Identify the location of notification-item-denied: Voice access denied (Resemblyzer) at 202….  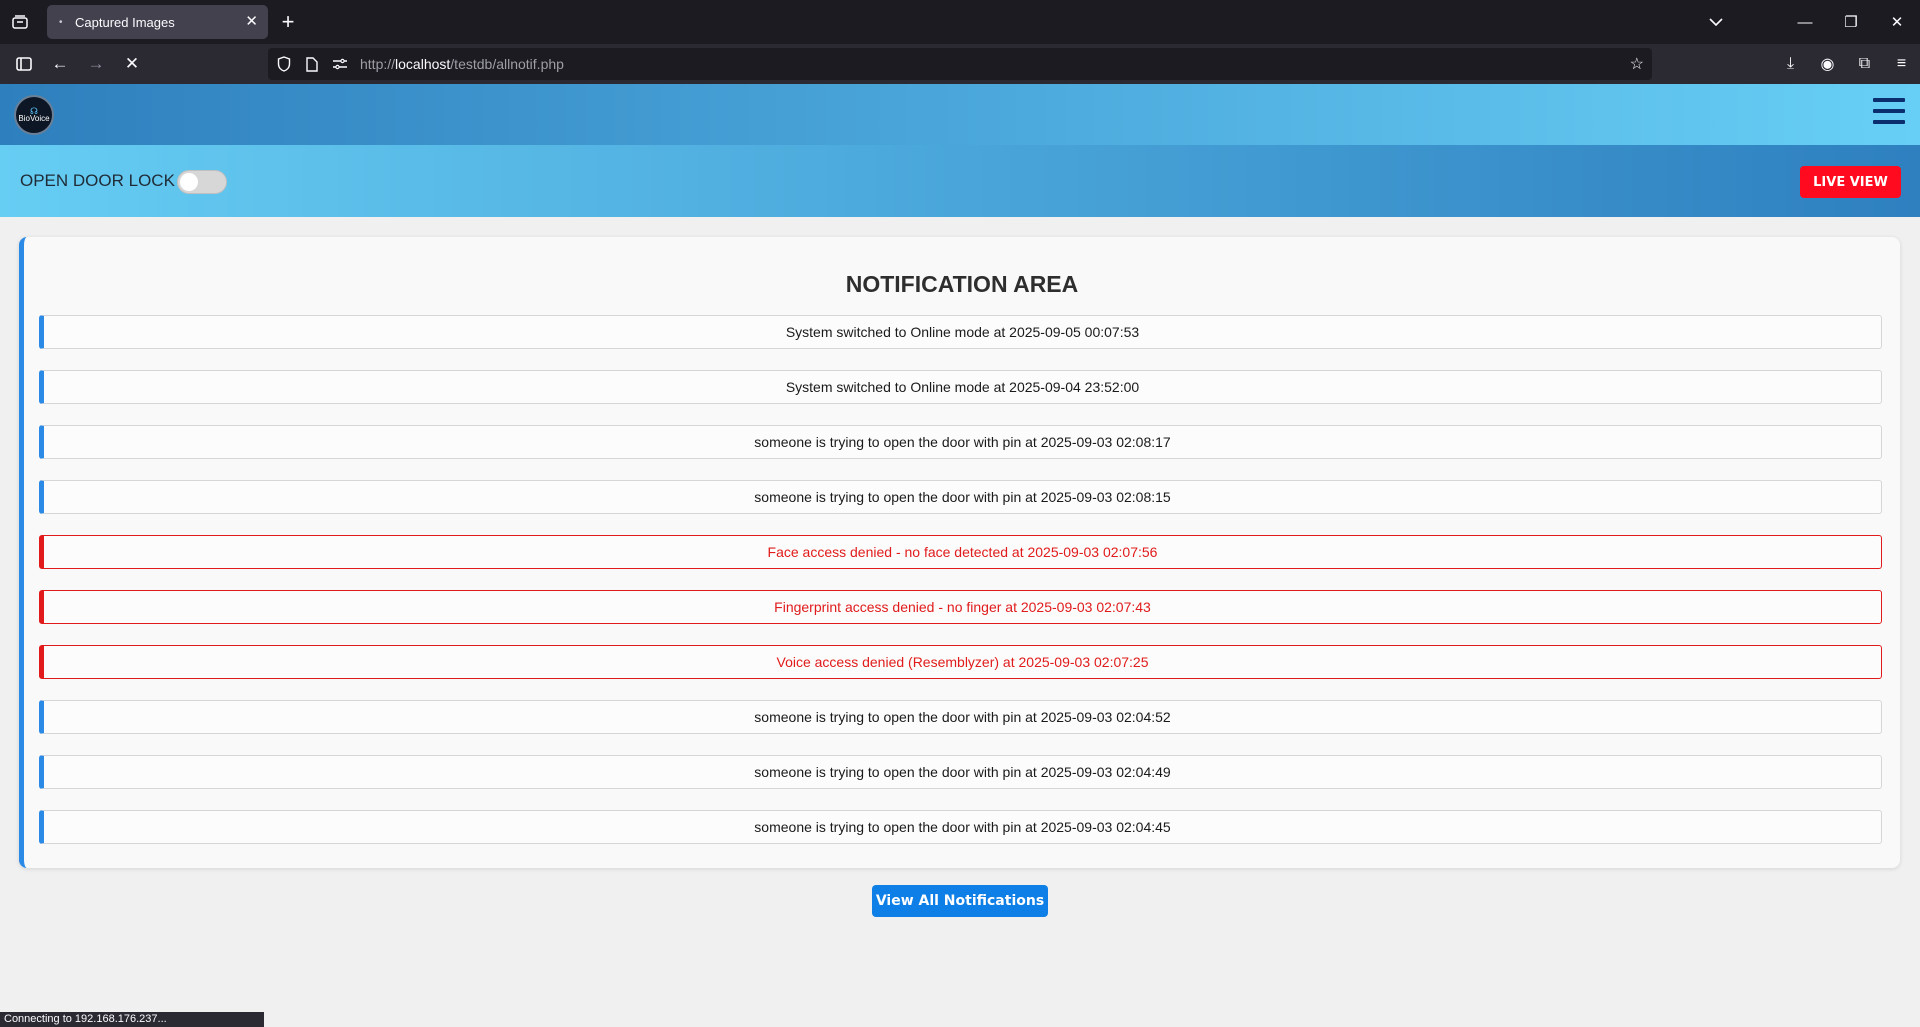
(960, 662).